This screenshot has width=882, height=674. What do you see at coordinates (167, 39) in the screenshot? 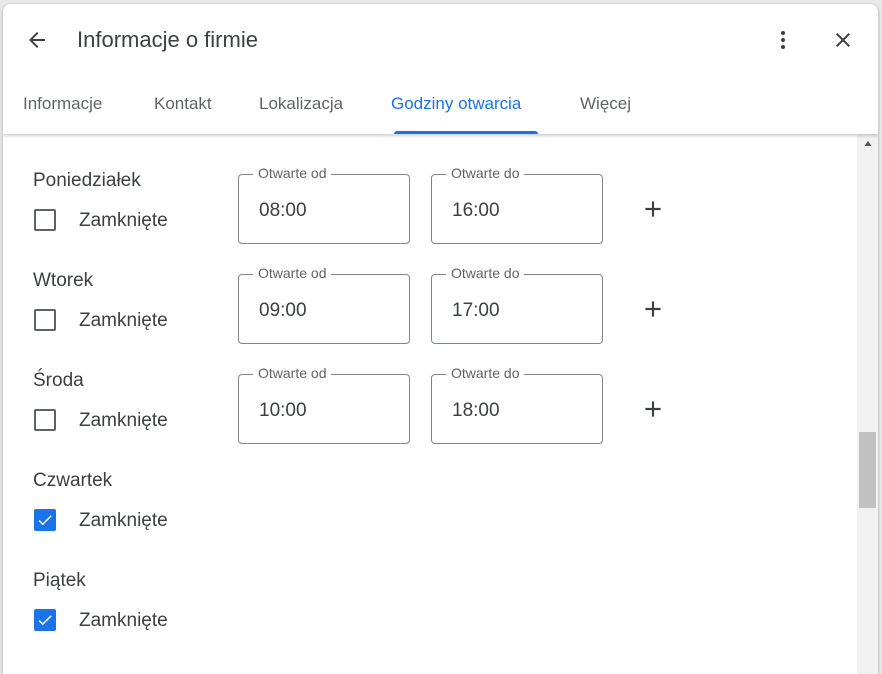
I see `dialog-title: Informacje o firmie` at bounding box center [167, 39].